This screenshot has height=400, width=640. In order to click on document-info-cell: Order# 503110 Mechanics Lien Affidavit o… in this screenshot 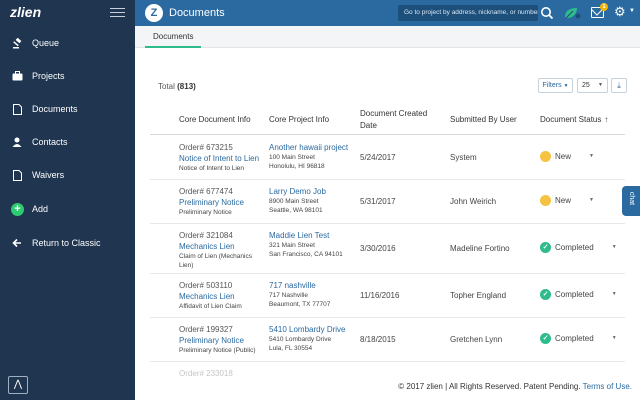, I will do `click(223, 295)`.